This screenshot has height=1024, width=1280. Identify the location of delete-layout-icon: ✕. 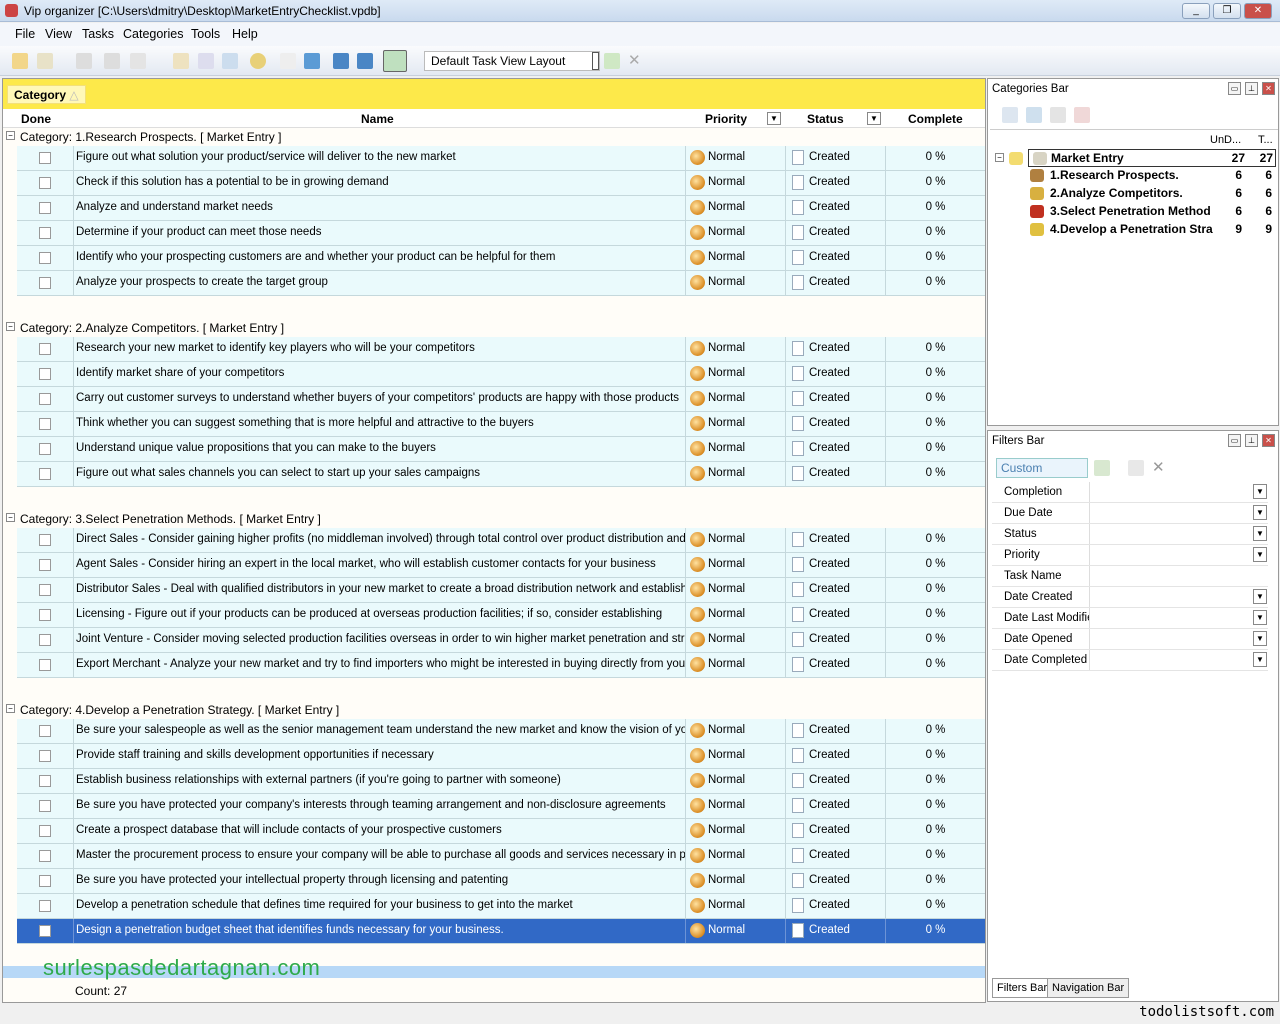
(634, 60).